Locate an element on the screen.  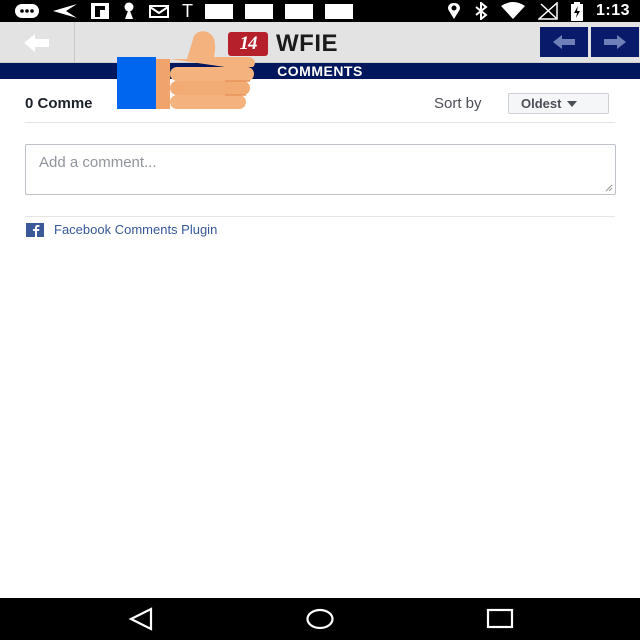
comments-header: 0 Comme Sort by Oldest is located at coordinates (320, 104).